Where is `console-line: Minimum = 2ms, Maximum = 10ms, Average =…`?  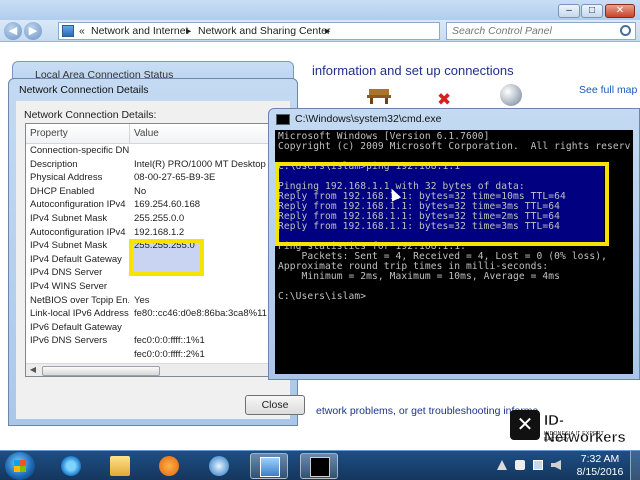
console-line: Minimum = 2ms, Maximum = 10ms, Average =… is located at coordinates (419, 276).